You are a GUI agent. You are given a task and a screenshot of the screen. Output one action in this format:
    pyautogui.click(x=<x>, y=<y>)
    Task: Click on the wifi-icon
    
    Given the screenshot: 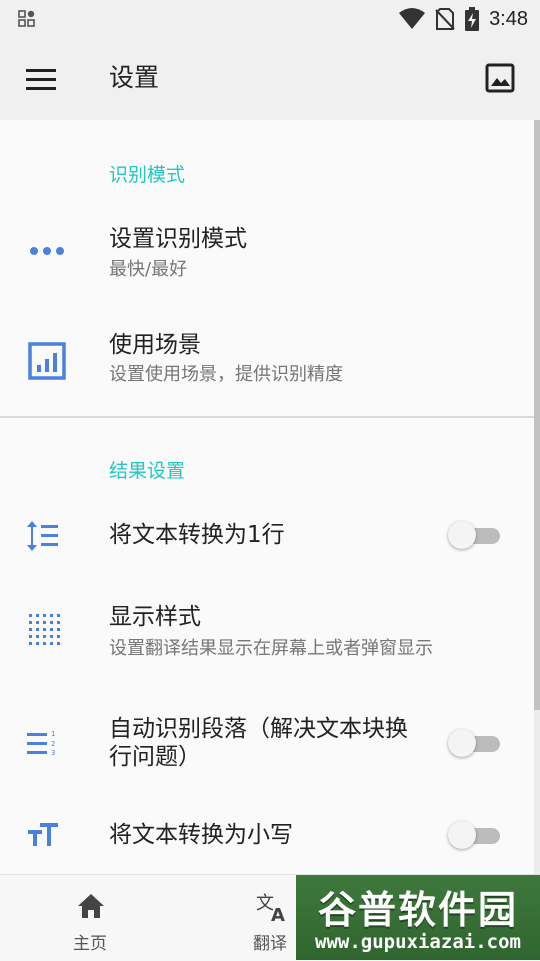 What is the action you would take?
    pyautogui.click(x=412, y=18)
    